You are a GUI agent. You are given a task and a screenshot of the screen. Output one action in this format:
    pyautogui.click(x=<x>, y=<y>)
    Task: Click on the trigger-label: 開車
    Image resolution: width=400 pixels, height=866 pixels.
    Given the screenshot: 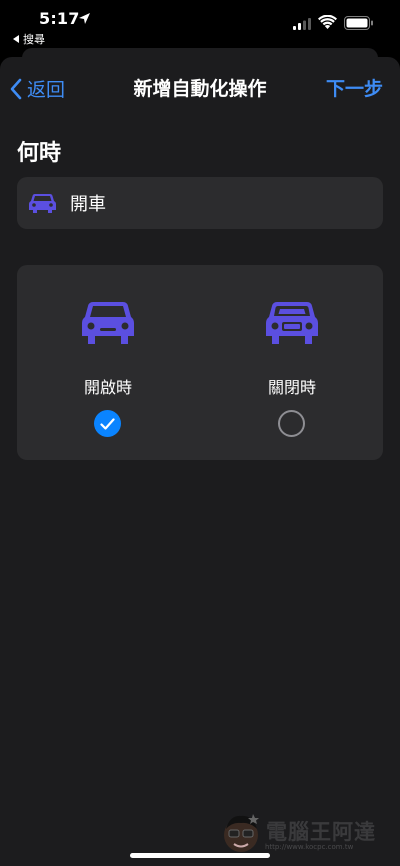 What is the action you would take?
    pyautogui.click(x=88, y=204)
    